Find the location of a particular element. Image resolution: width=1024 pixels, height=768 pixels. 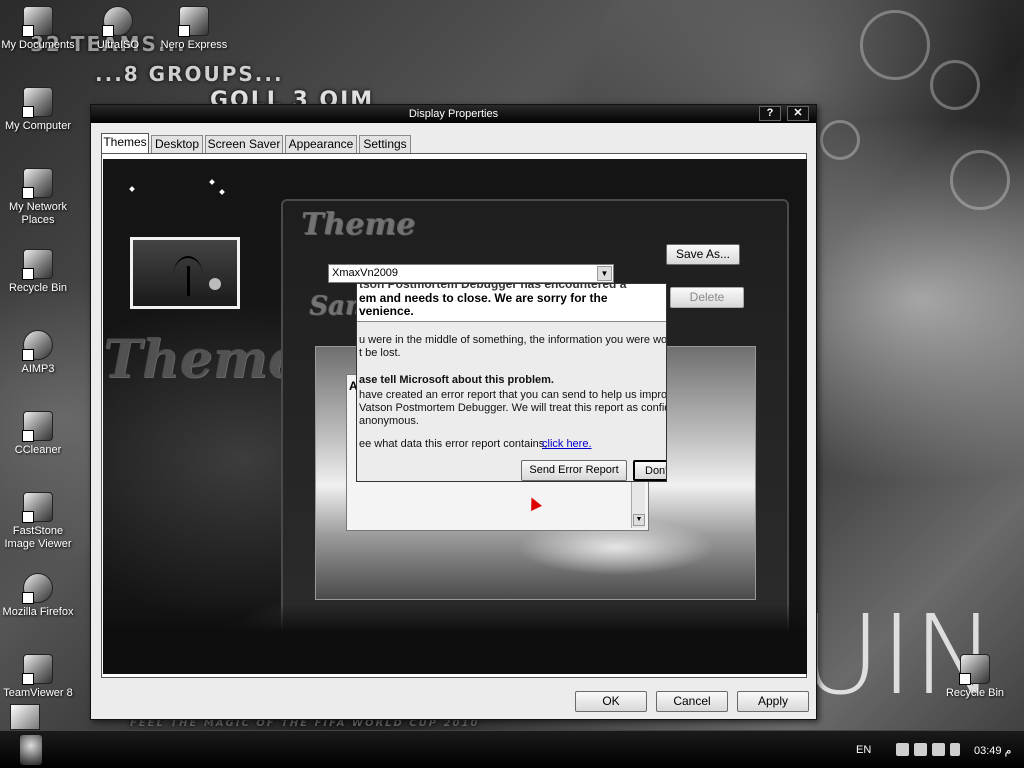

desktop-icon-nero-express: Nero Express is located at coordinates (194, 29).